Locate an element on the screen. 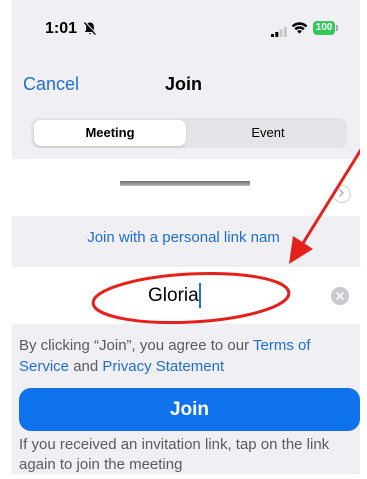 The image size is (367, 479). meeting-event-segmented-control: Meeting Event is located at coordinates (189, 133).